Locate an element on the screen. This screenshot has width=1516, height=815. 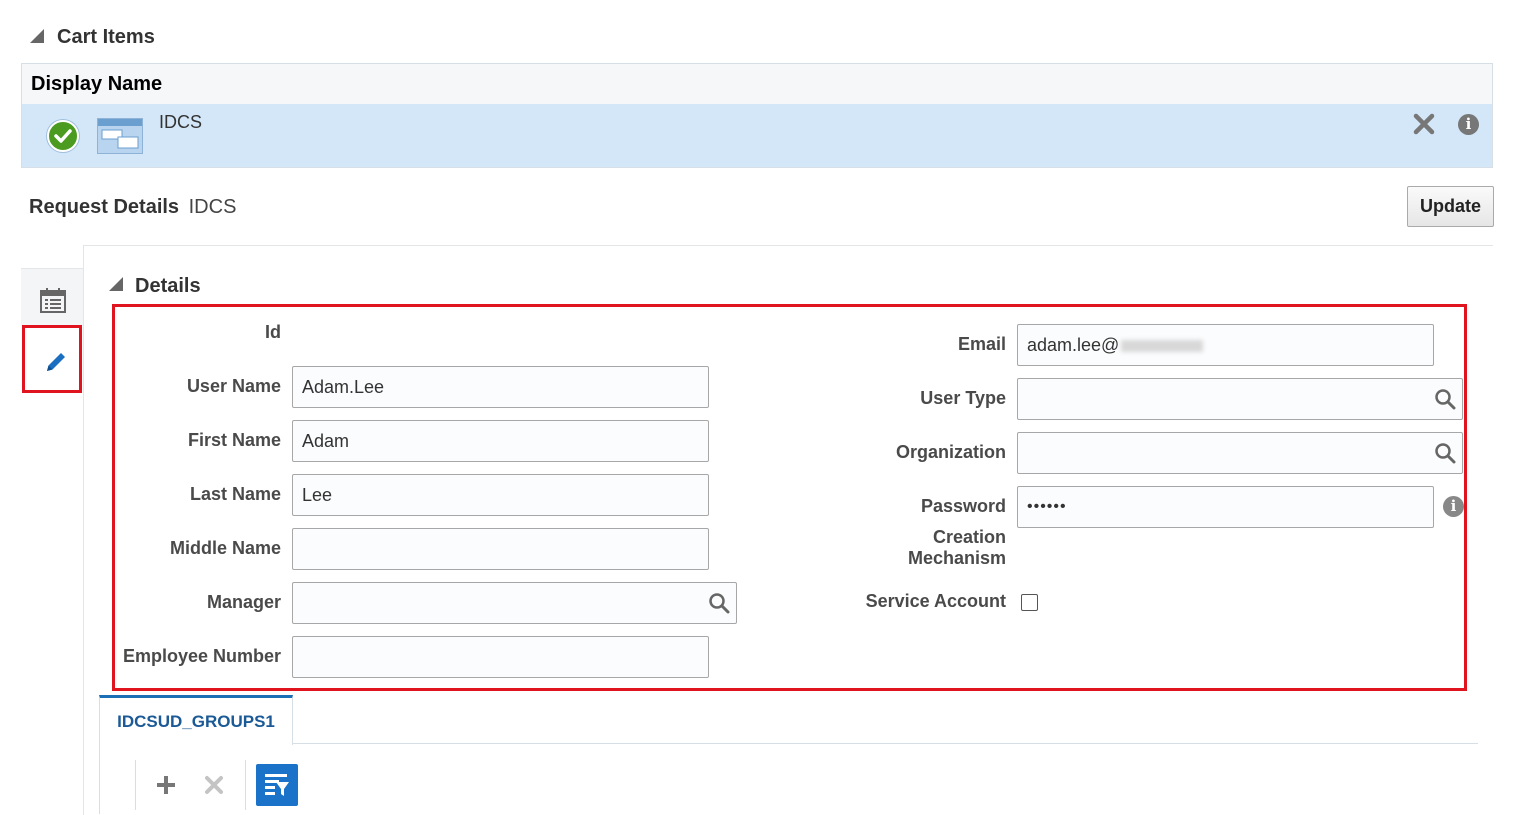
side-tab-edit is located at coordinates (52, 359).